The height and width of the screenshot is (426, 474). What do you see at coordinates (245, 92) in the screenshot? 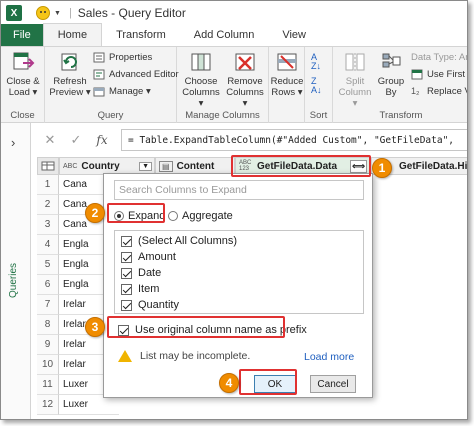
I see `remove-columns-label: Remove Columns ▾` at bounding box center [245, 92].